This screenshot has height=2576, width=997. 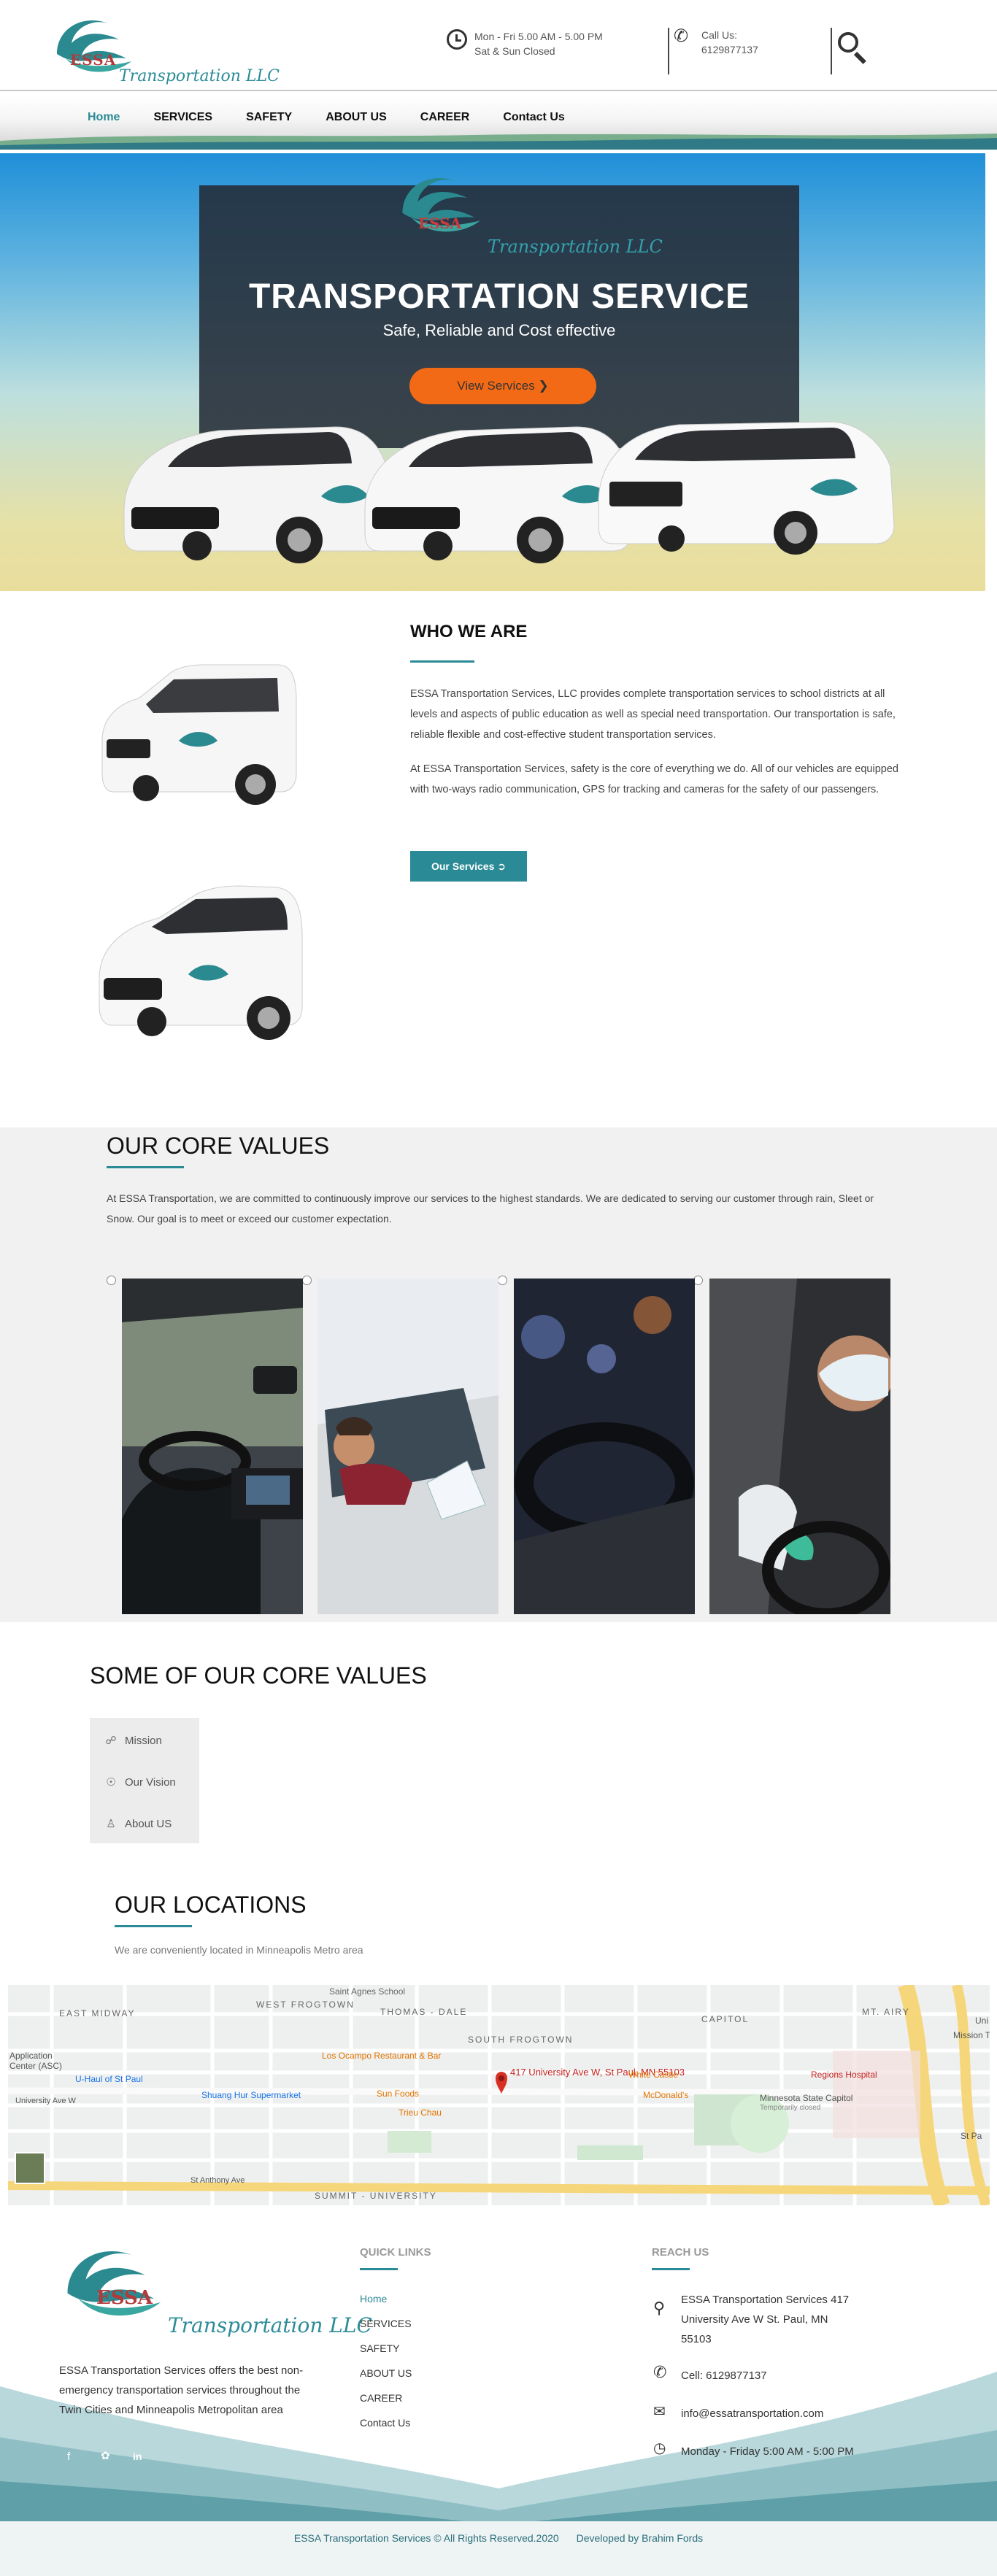 I want to click on footer-link-safety: SAFETY, so click(x=379, y=2348).